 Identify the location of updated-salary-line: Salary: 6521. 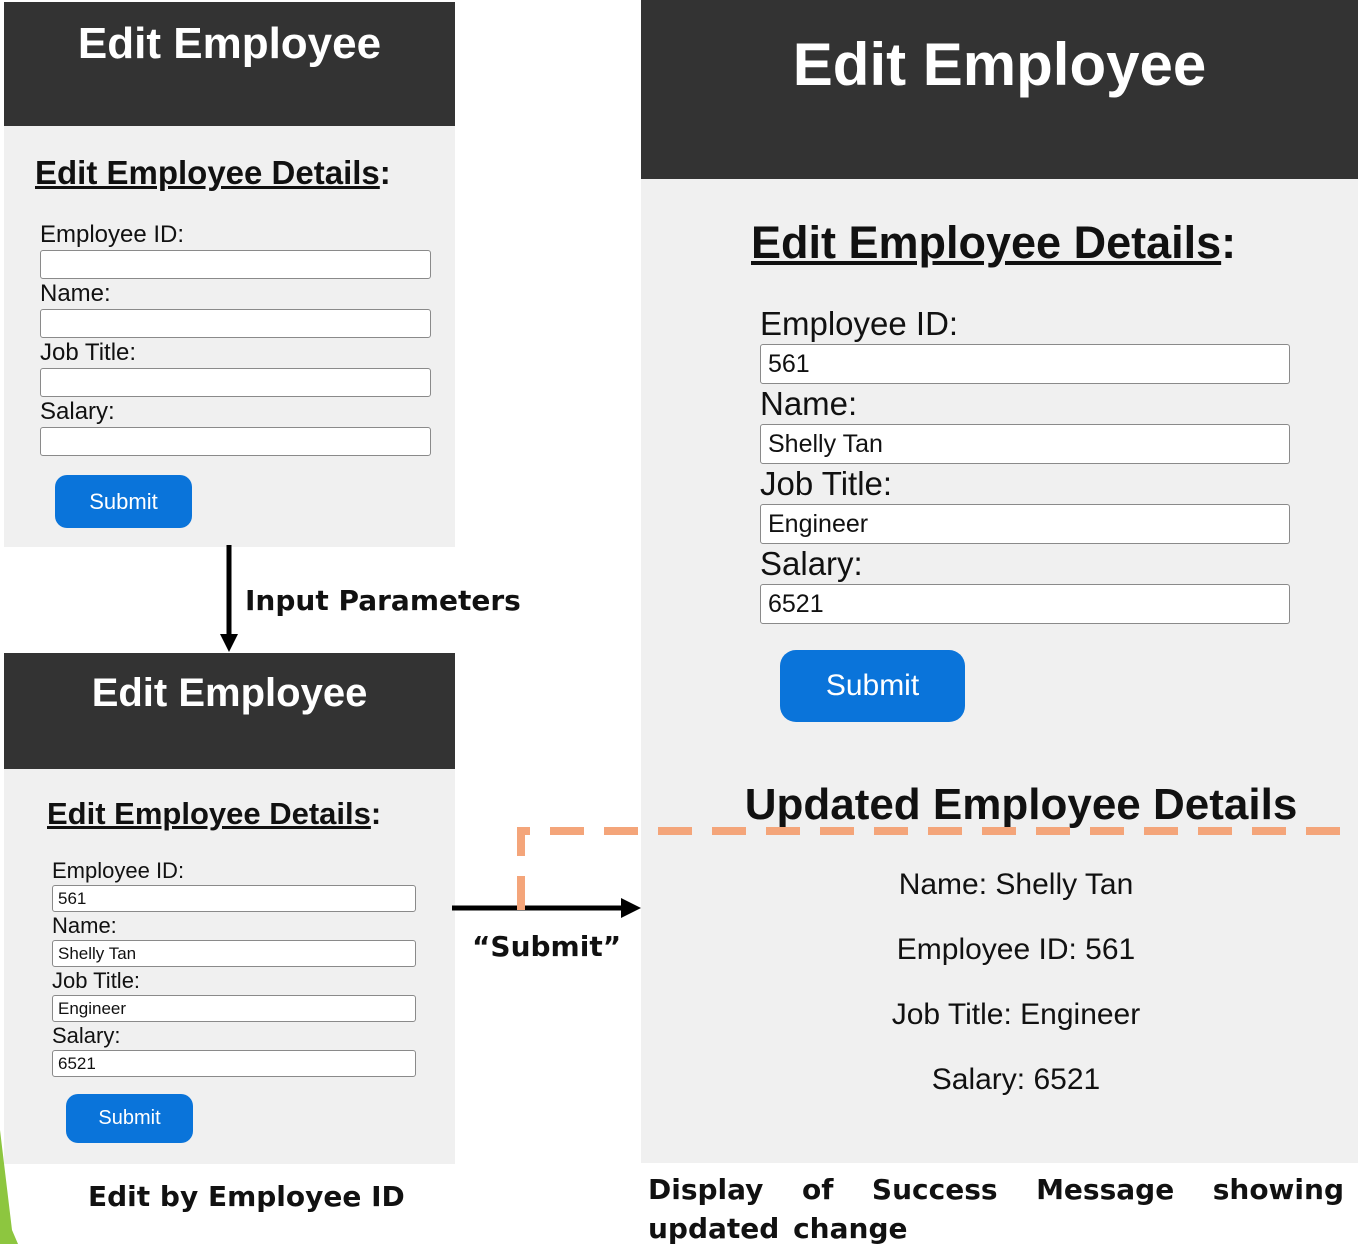
(1016, 1079).